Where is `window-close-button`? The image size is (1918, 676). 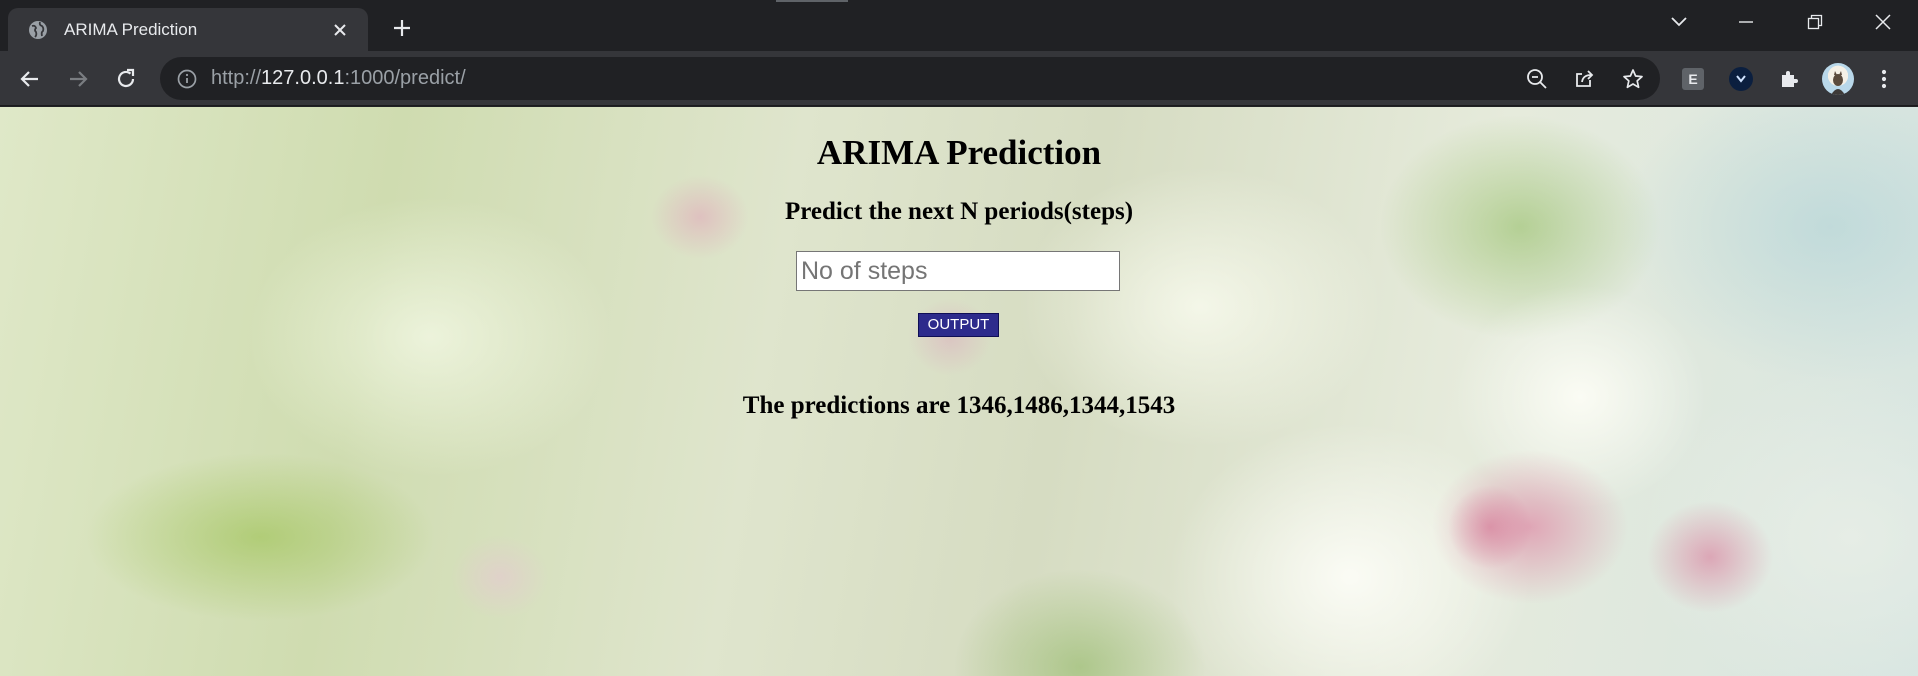 window-close-button is located at coordinates (1883, 22).